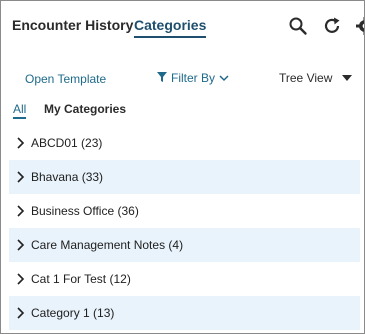 The height and width of the screenshot is (334, 365). I want to click on list-item-label: Care Management Notes (4), so click(107, 245).